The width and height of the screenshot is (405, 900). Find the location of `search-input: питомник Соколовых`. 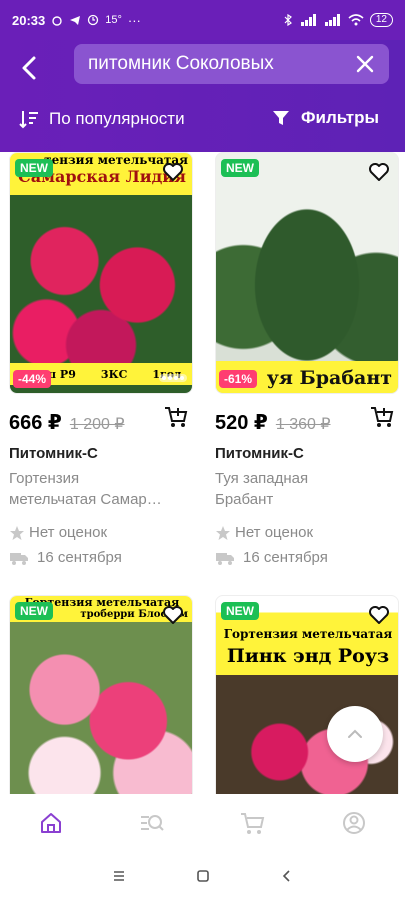

search-input: питомник Соколовых is located at coordinates (231, 64).